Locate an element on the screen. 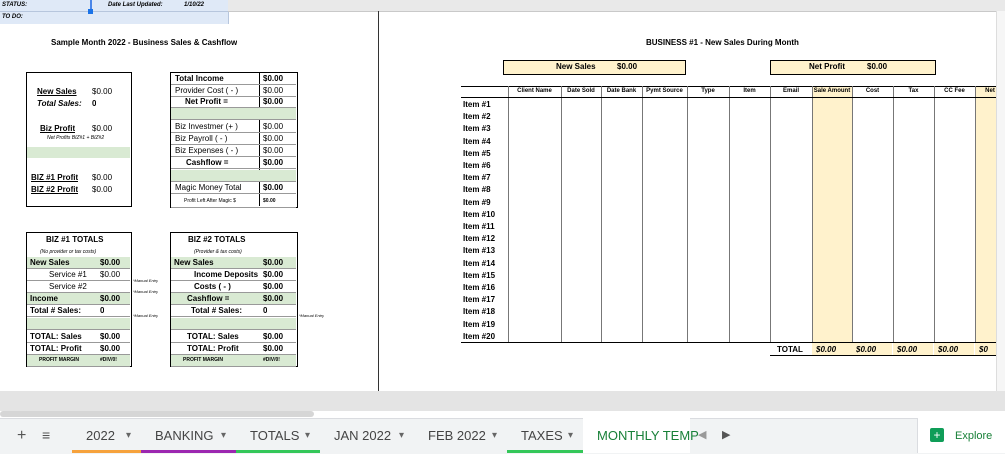 The width and height of the screenshot is (1005, 454). tab-label: TOTALS is located at coordinates (275, 435).